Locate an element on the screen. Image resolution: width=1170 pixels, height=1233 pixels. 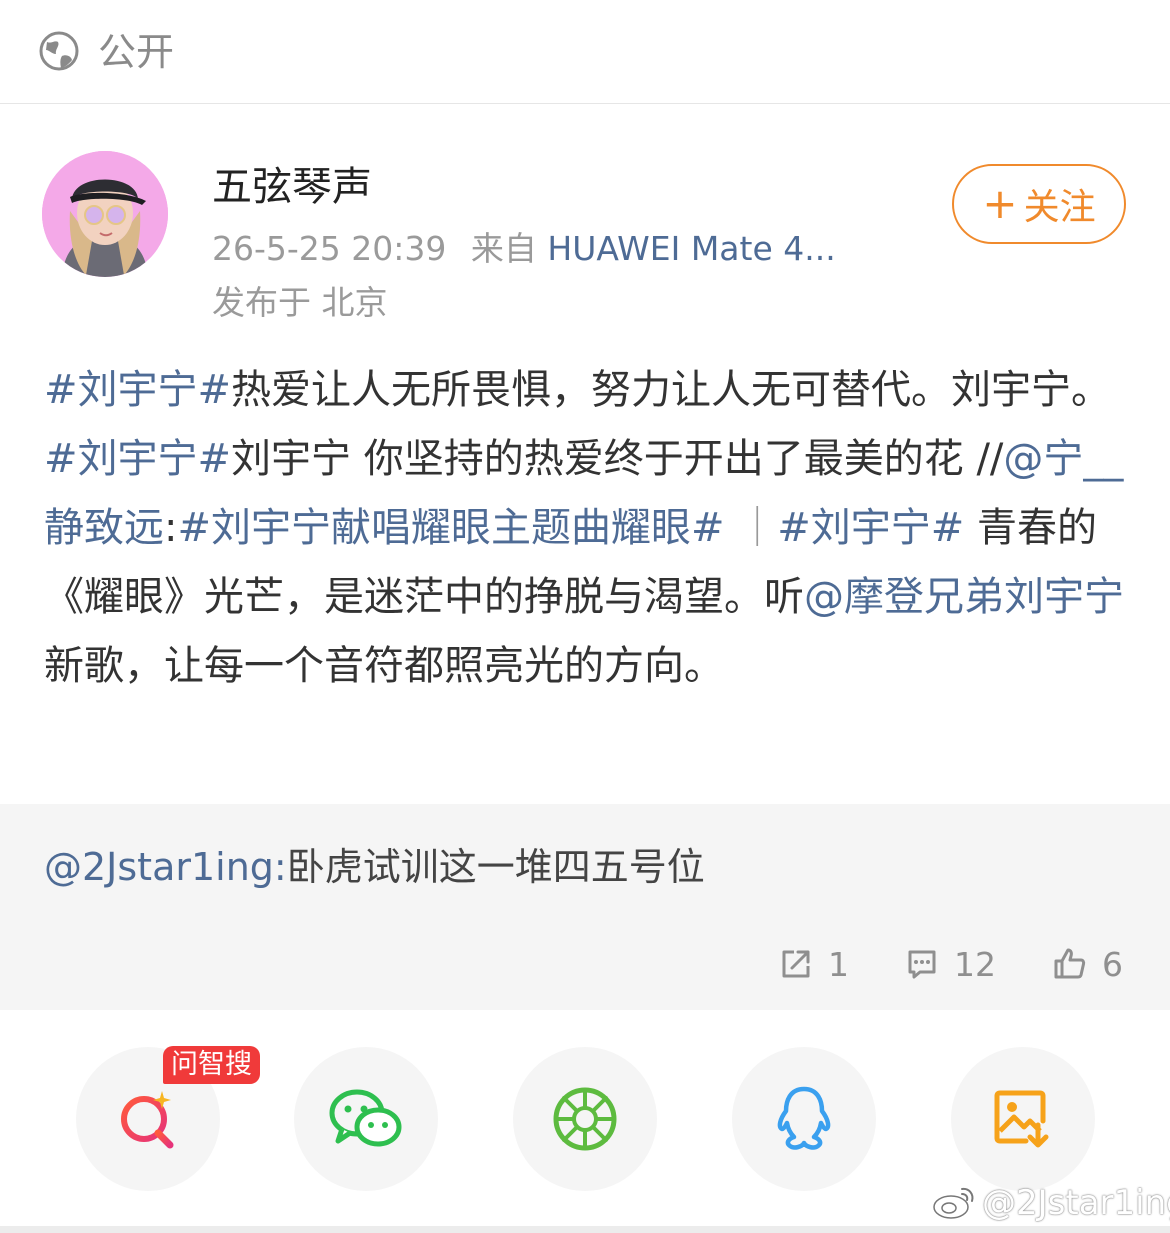
watermark: @2Jstar1ing is located at coordinates (1051, 1203).